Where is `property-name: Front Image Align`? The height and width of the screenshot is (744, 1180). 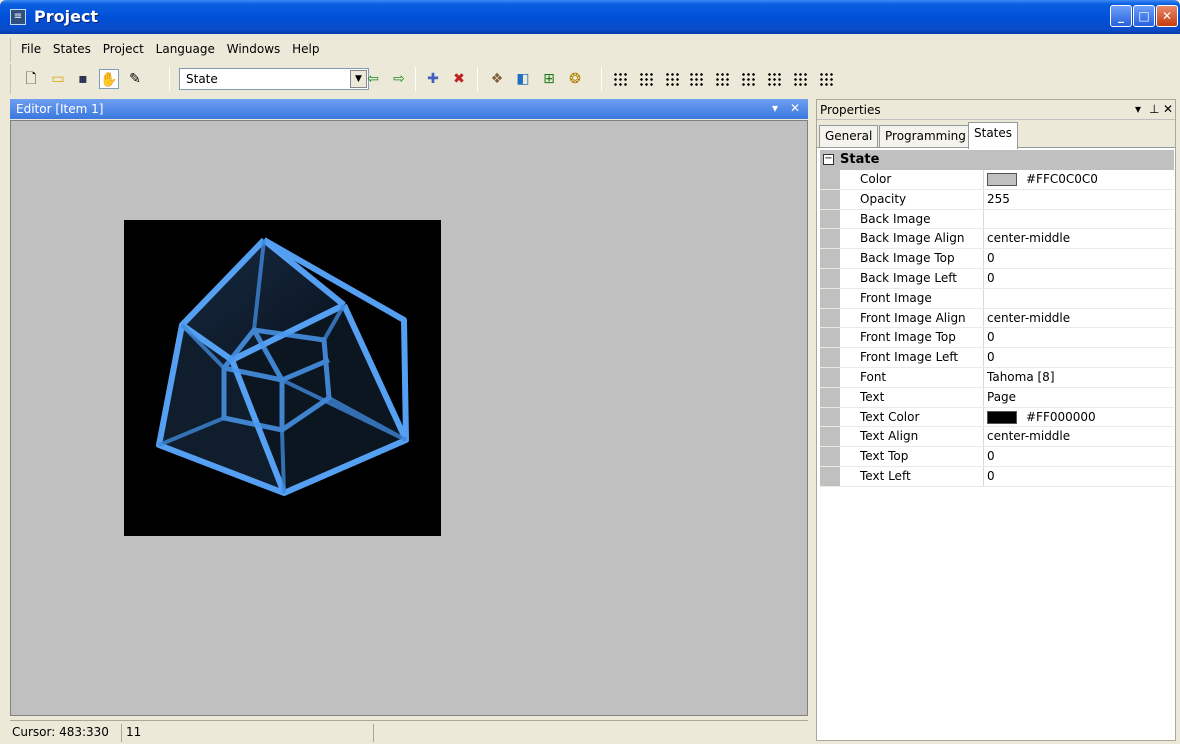
property-name: Front Image Align is located at coordinates (913, 317).